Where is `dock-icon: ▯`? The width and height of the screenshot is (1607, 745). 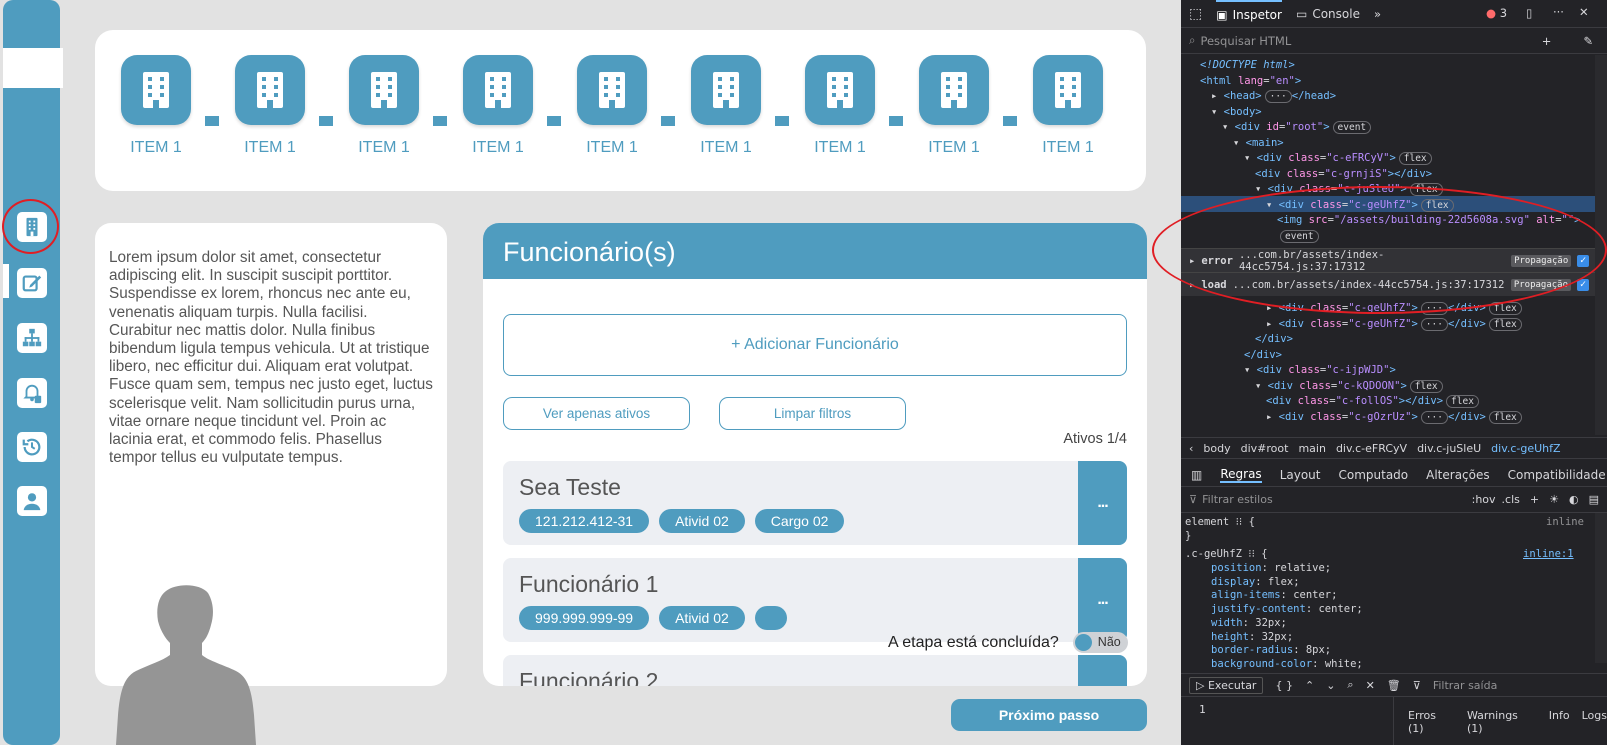 dock-icon: ▯ is located at coordinates (1529, 13).